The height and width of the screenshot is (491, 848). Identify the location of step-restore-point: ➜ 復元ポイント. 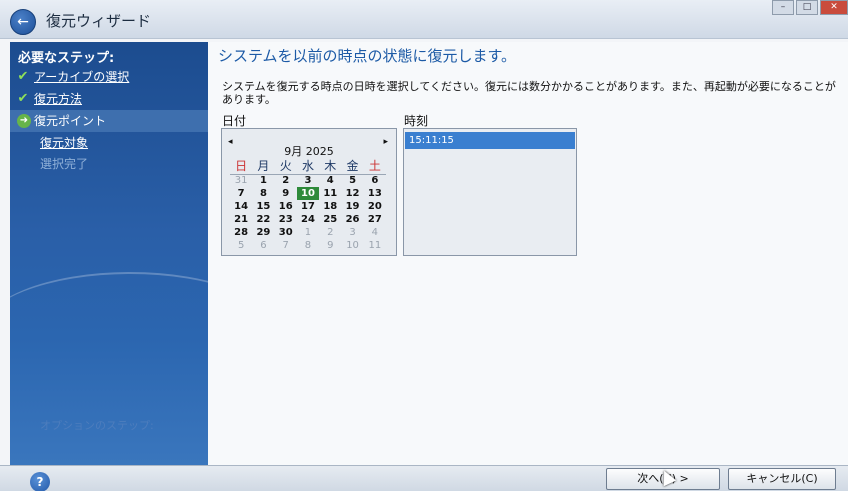
(109, 121).